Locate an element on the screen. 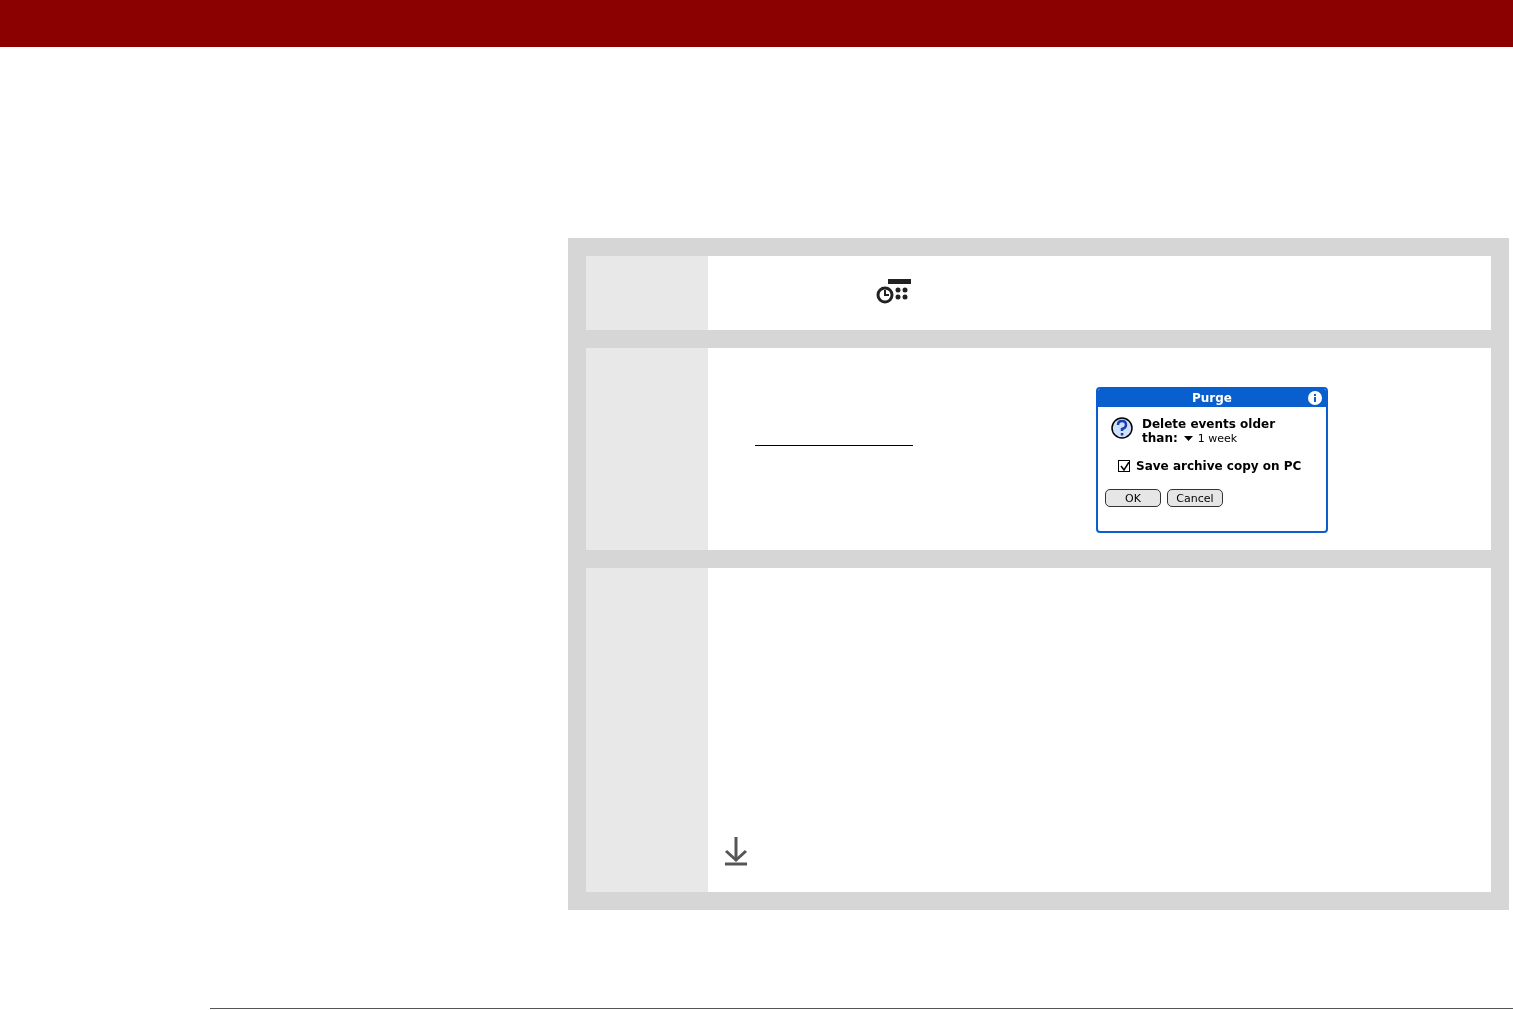 The width and height of the screenshot is (1513, 1010). checkbox is located at coordinates (1124, 466).